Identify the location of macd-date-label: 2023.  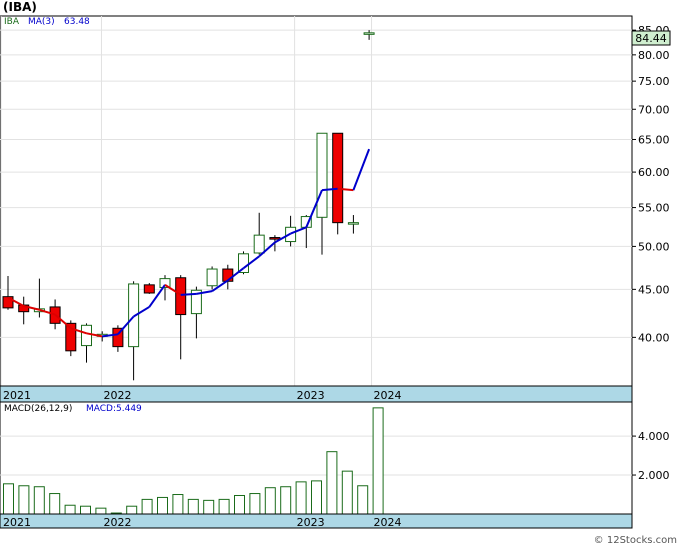
(311, 522).